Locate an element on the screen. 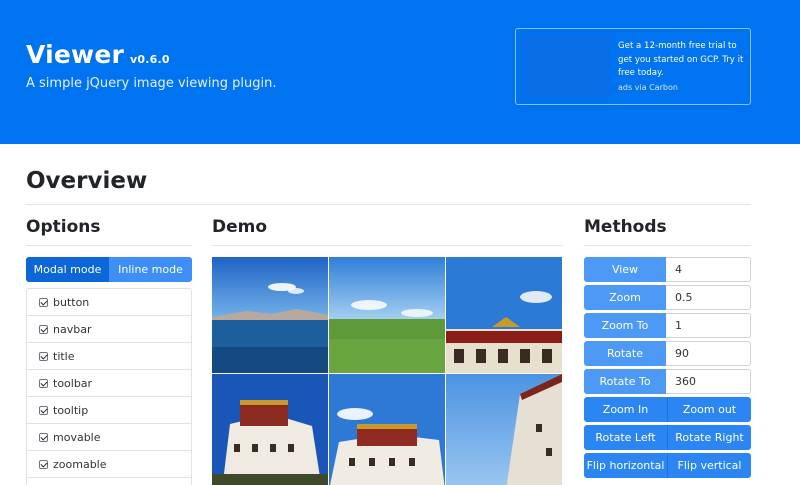 This screenshot has width=800, height=485. hero-subtitle: A simple jQuery image viewing plugin. is located at coordinates (151, 83).